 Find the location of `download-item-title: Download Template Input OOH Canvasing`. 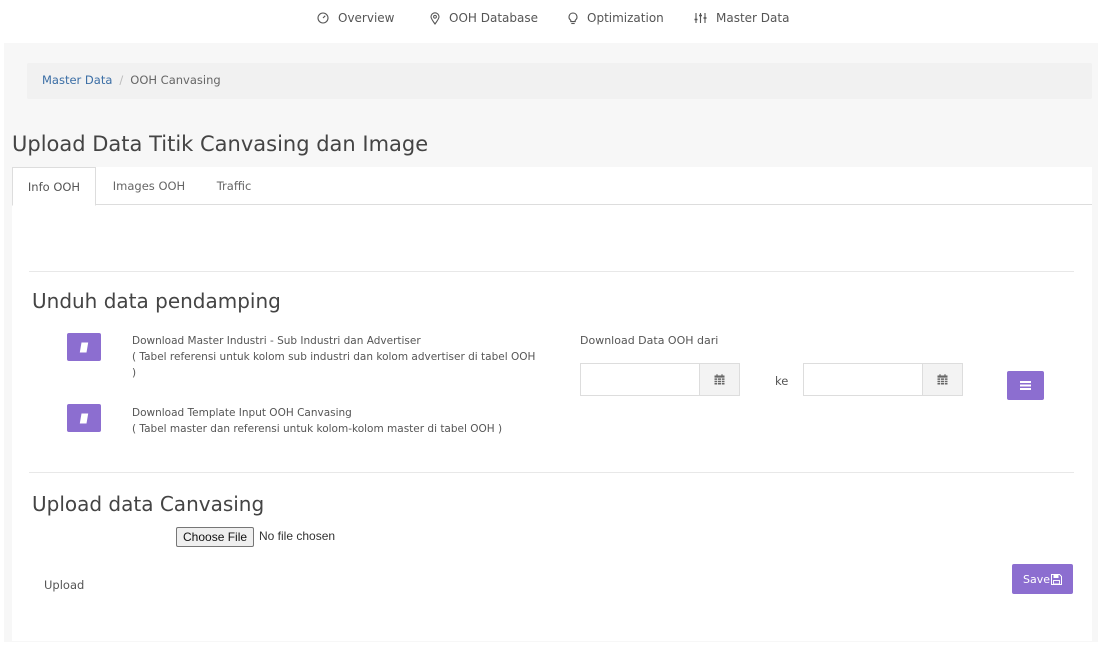

download-item-title: Download Template Input OOH Canvasing is located at coordinates (242, 413).